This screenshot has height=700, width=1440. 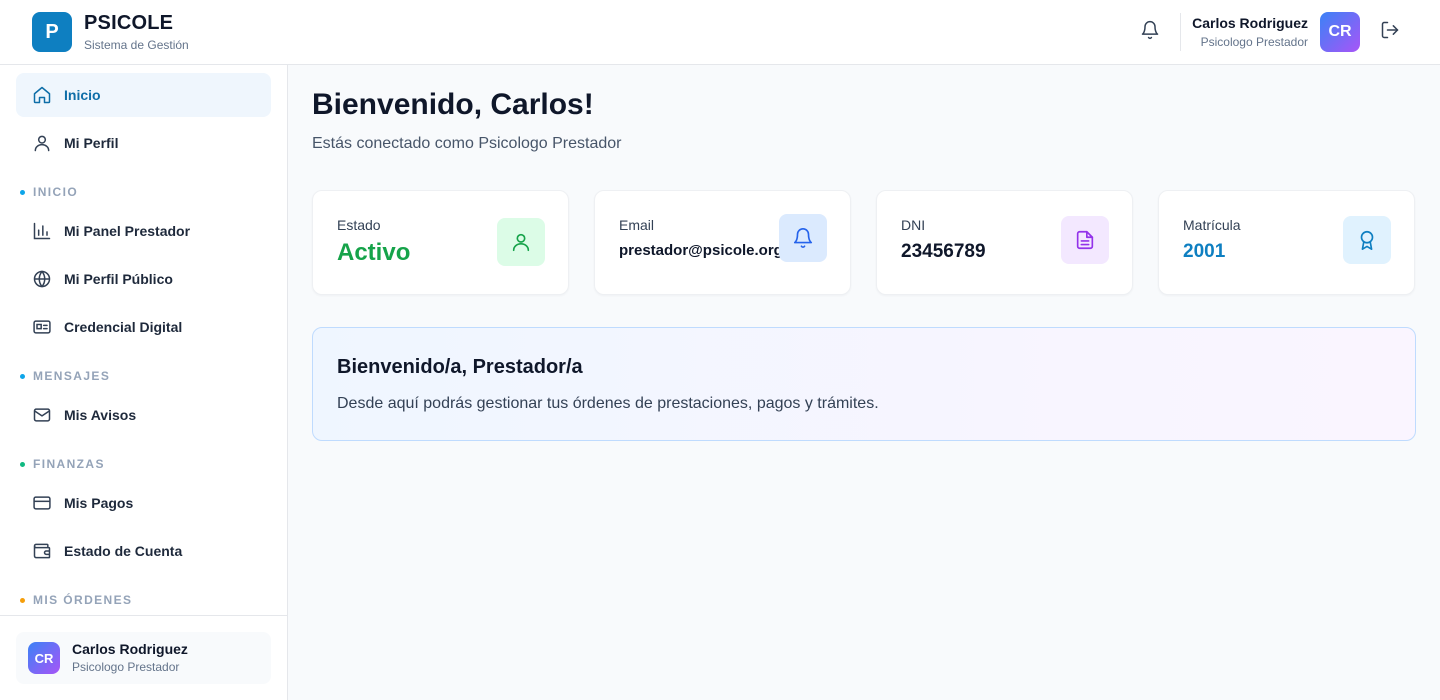 What do you see at coordinates (91, 143) in the screenshot?
I see `sidebar-item-label: Mi Perfil` at bounding box center [91, 143].